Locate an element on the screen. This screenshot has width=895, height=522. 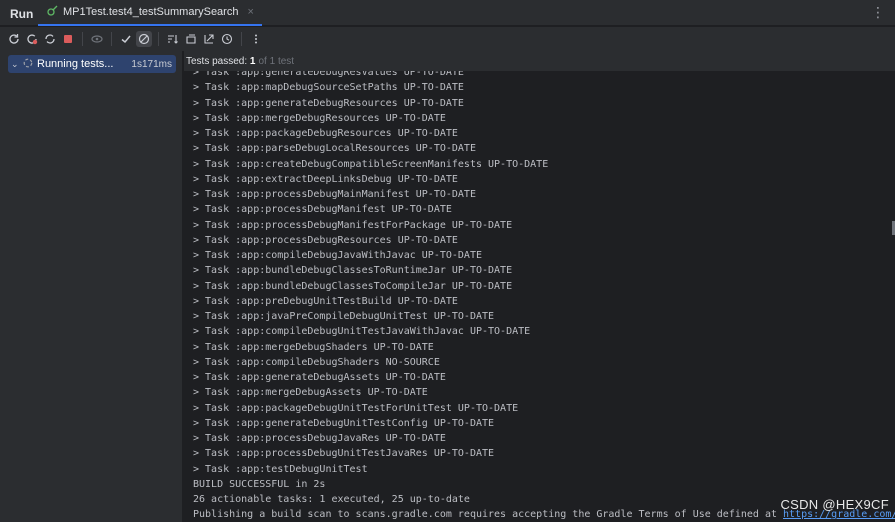
test-config-icon is located at coordinates (52, 12).